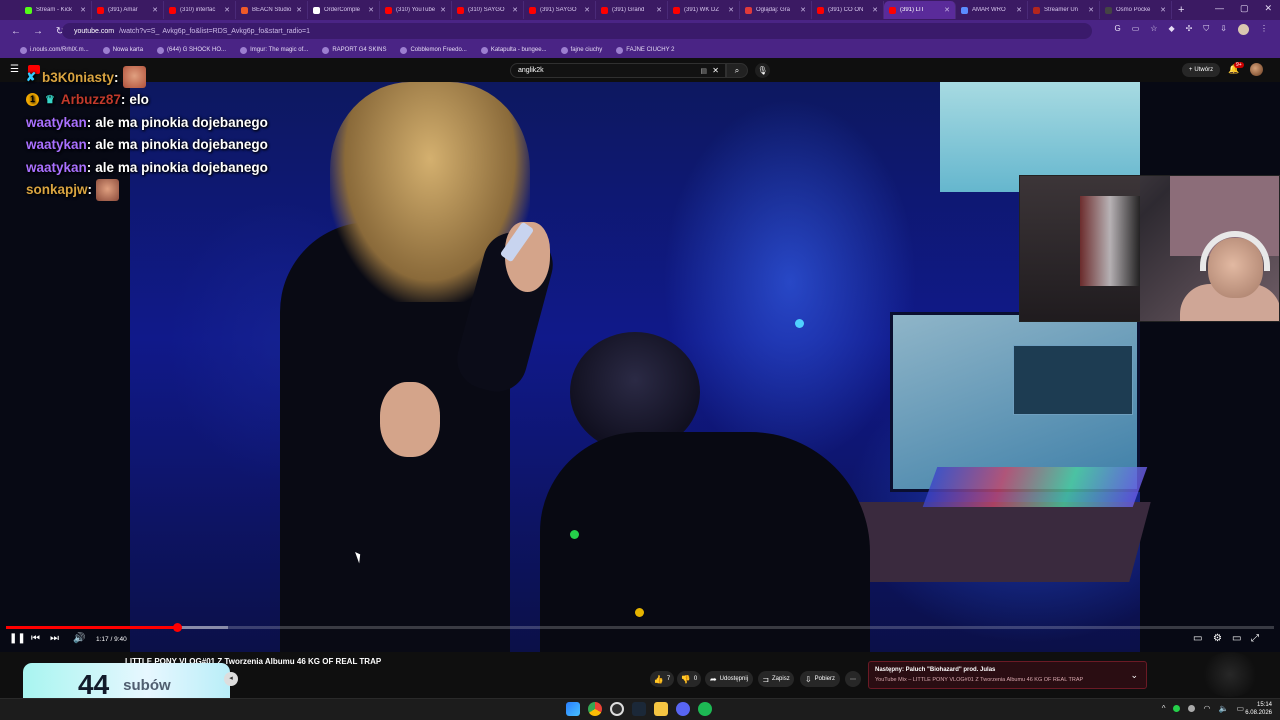 The width and height of the screenshot is (1280, 720). I want to click on shield-icon: ⛉, so click(1206, 29).